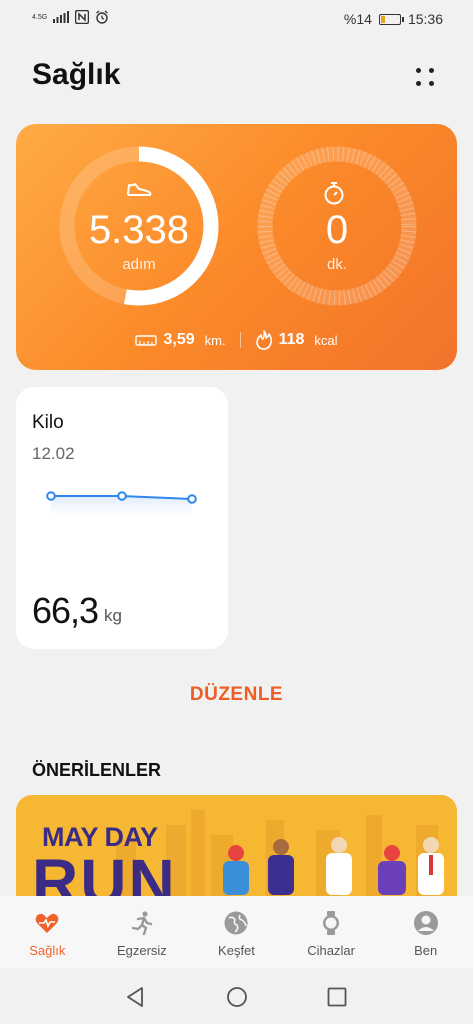 The width and height of the screenshot is (473, 1024). I want to click on home-icon, so click(237, 997).